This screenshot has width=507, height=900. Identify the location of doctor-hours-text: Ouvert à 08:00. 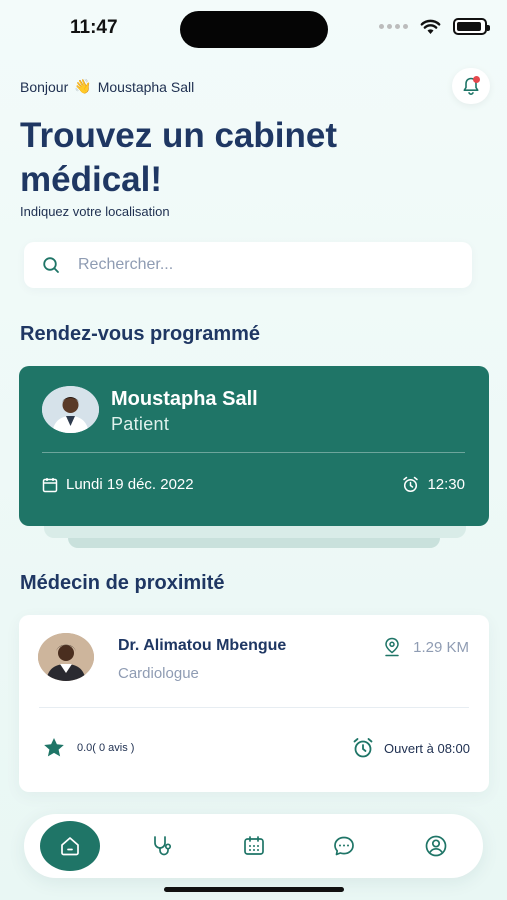
(427, 748).